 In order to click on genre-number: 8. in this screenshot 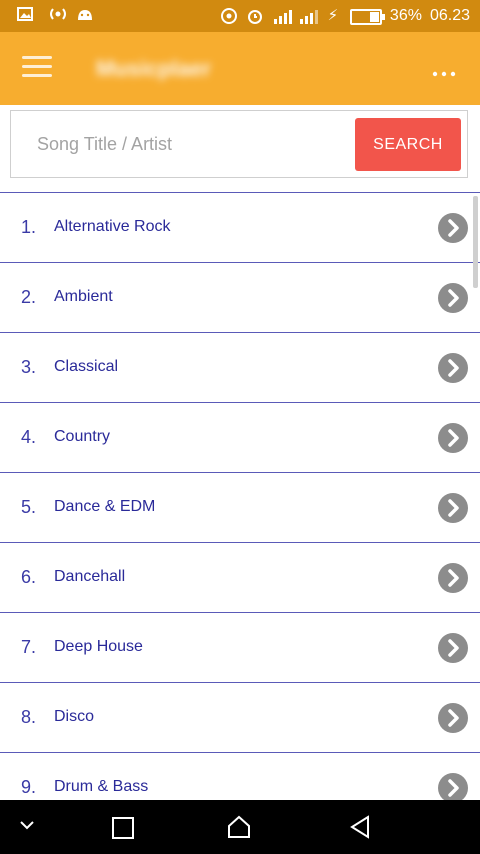, I will do `click(29, 717)`.